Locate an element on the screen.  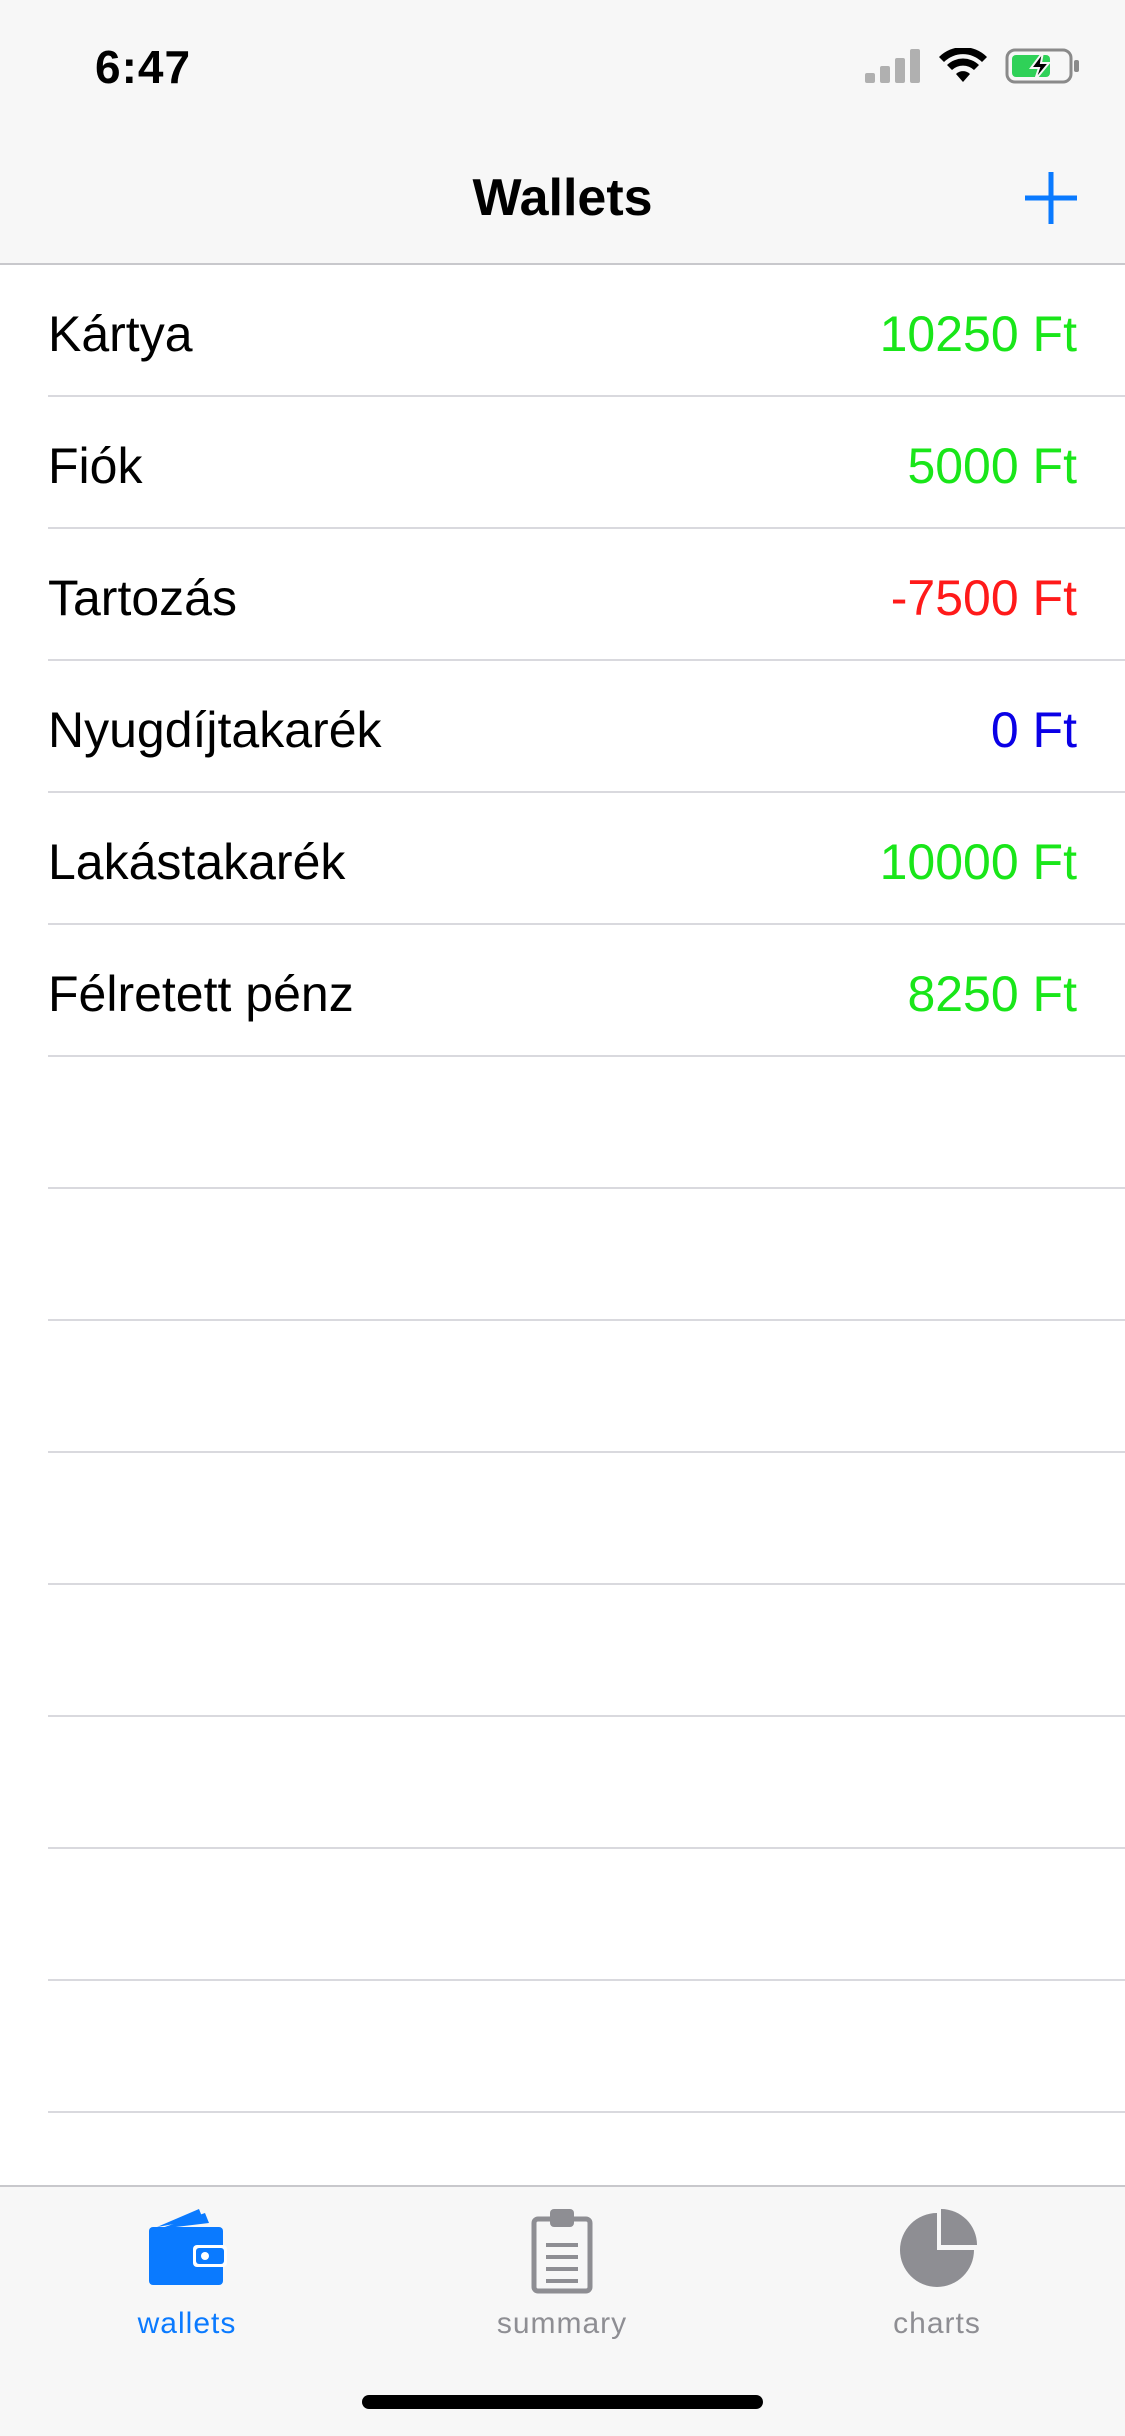
clipboard-icon is located at coordinates (562, 2251).